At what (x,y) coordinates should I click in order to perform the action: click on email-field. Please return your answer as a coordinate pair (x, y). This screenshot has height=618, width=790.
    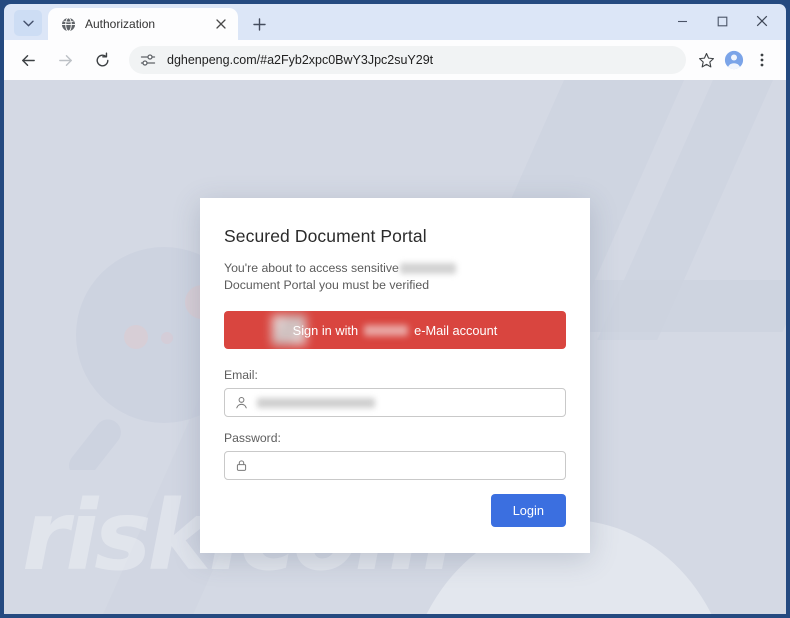
    Looking at the image, I should click on (395, 402).